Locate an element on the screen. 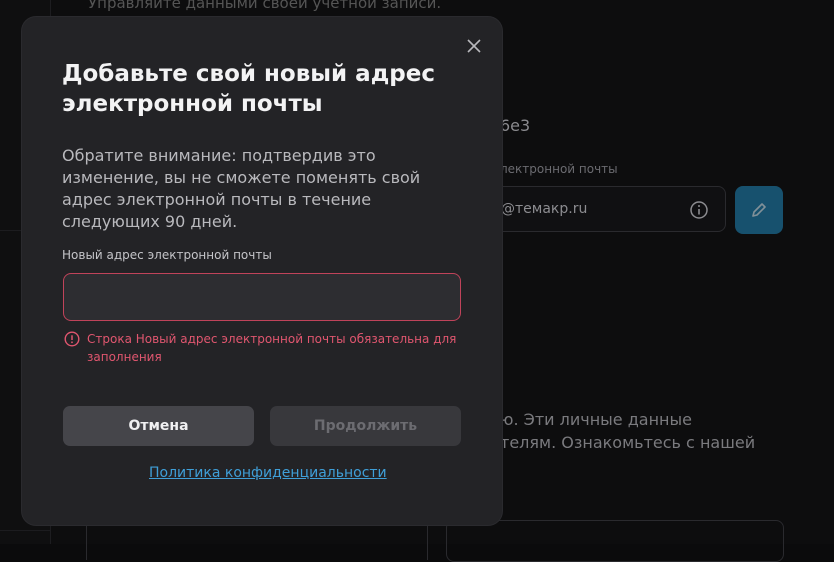  privacy-info-line: телям. Ознакомьтесь с нашей is located at coordinates (627, 442).